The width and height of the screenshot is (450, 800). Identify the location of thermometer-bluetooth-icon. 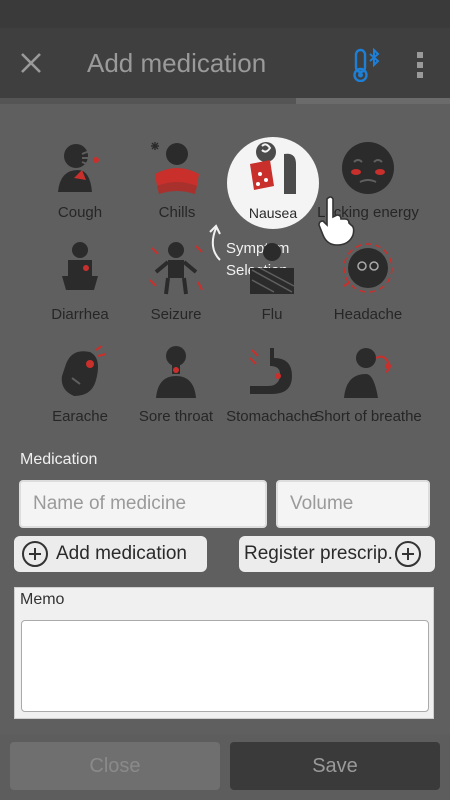
(367, 65).